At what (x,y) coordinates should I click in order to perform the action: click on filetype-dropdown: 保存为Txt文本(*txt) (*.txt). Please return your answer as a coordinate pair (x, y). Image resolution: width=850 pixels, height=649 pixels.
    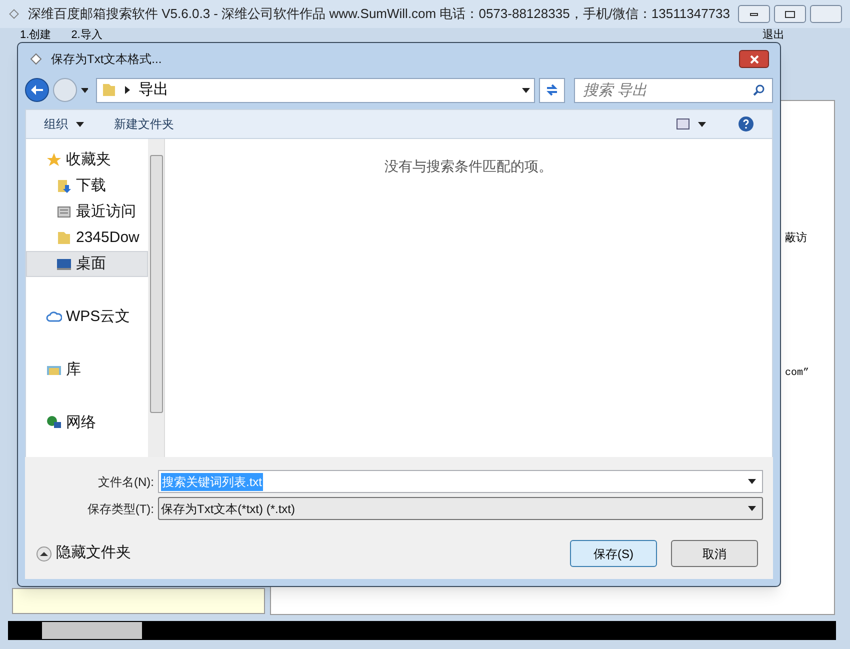
    Looking at the image, I should click on (460, 508).